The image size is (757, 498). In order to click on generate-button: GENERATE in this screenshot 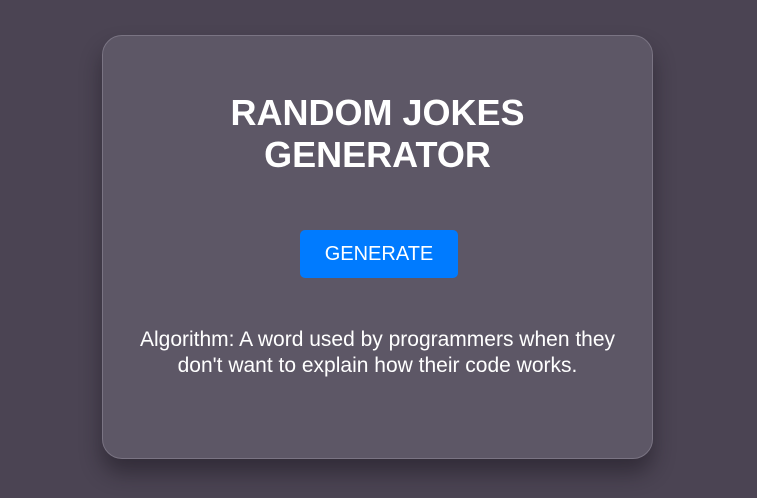, I will do `click(379, 254)`.